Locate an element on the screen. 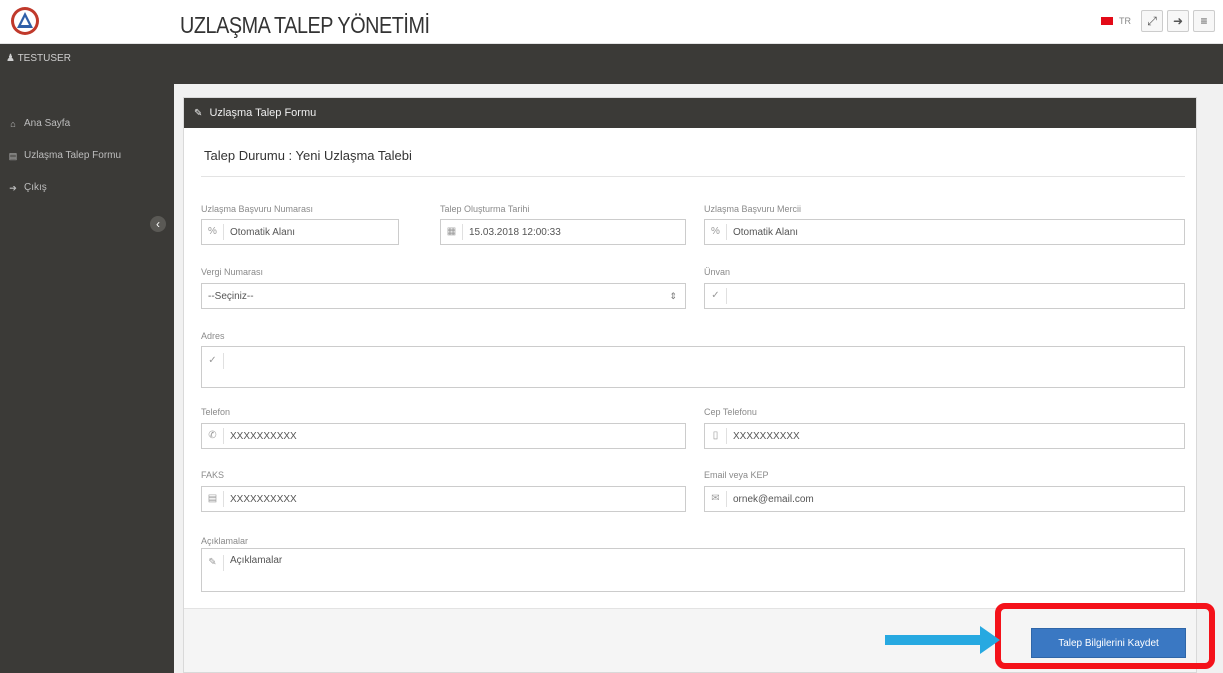 The height and width of the screenshot is (673, 1223). aciklamalar-field: ✎ Açıklamalar is located at coordinates (693, 570).